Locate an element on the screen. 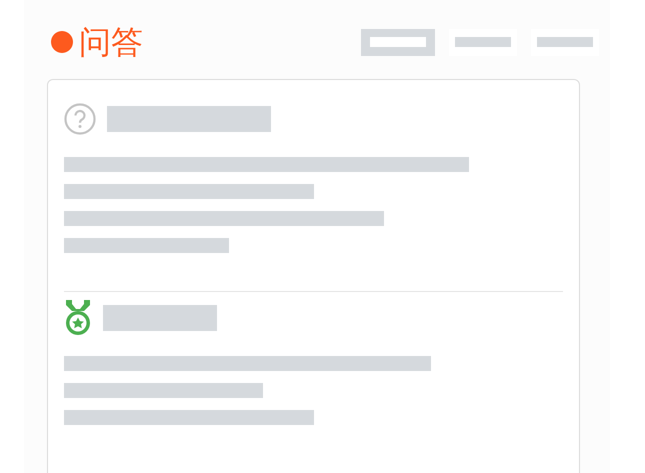 This screenshot has height=473, width=645. section-title: 问答 is located at coordinates (111, 42).